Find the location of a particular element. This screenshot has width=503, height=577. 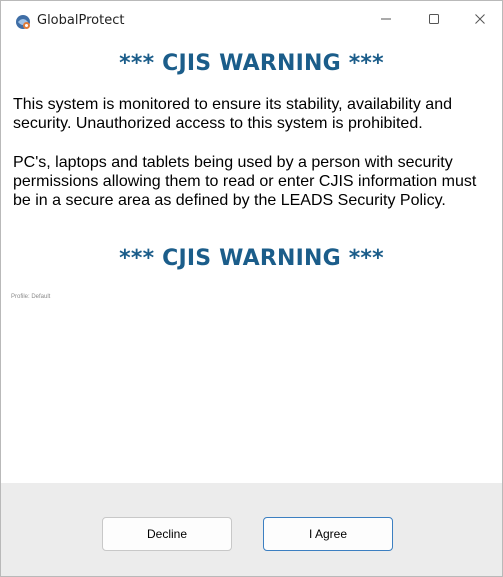

globalprotect-icon is located at coordinates (23, 22).